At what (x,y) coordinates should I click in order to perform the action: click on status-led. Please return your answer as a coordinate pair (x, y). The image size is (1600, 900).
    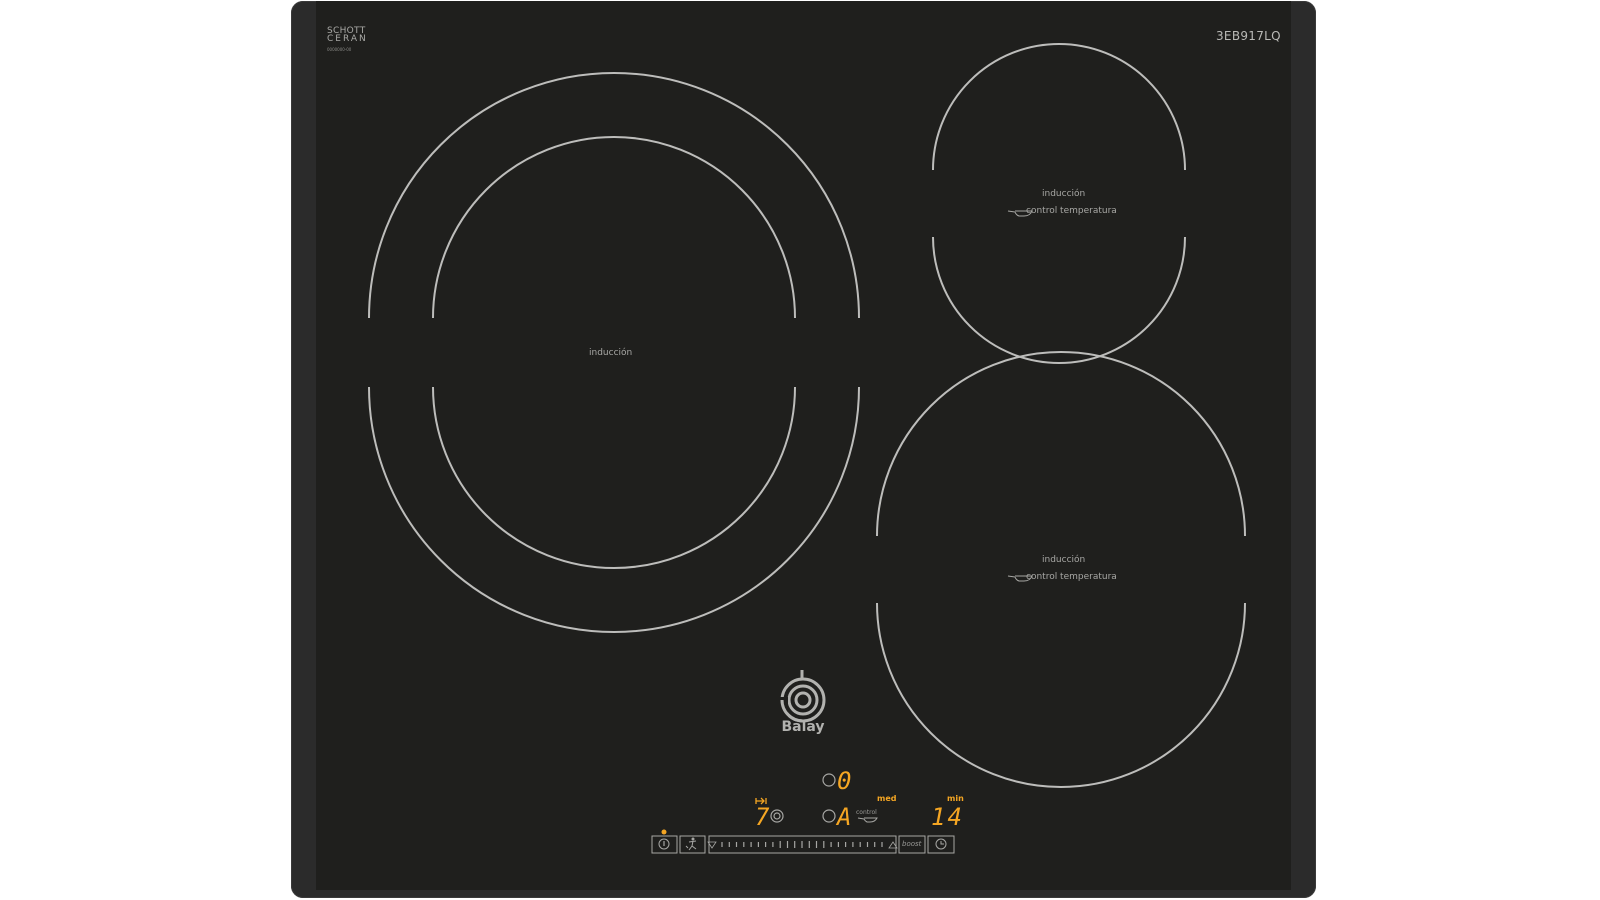
    Looking at the image, I should click on (664, 832).